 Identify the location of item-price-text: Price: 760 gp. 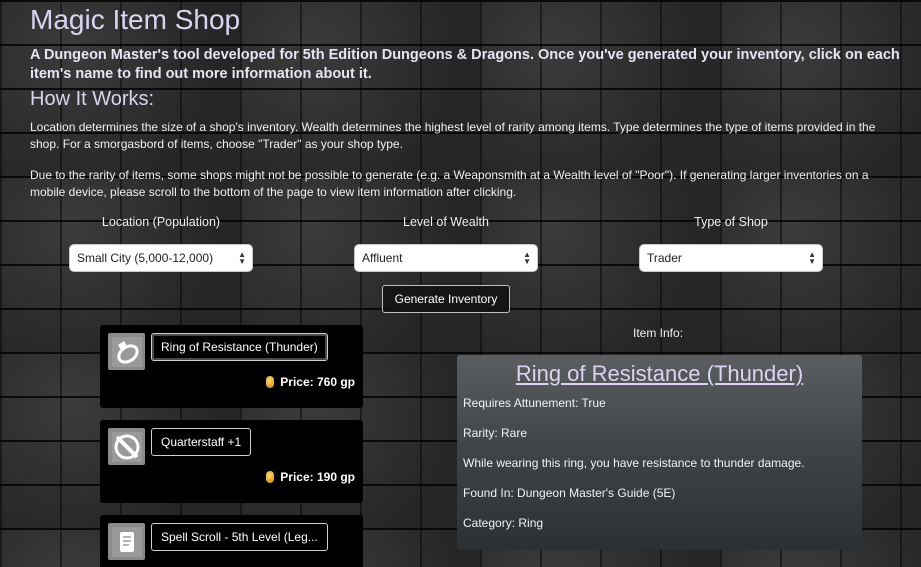
(317, 382).